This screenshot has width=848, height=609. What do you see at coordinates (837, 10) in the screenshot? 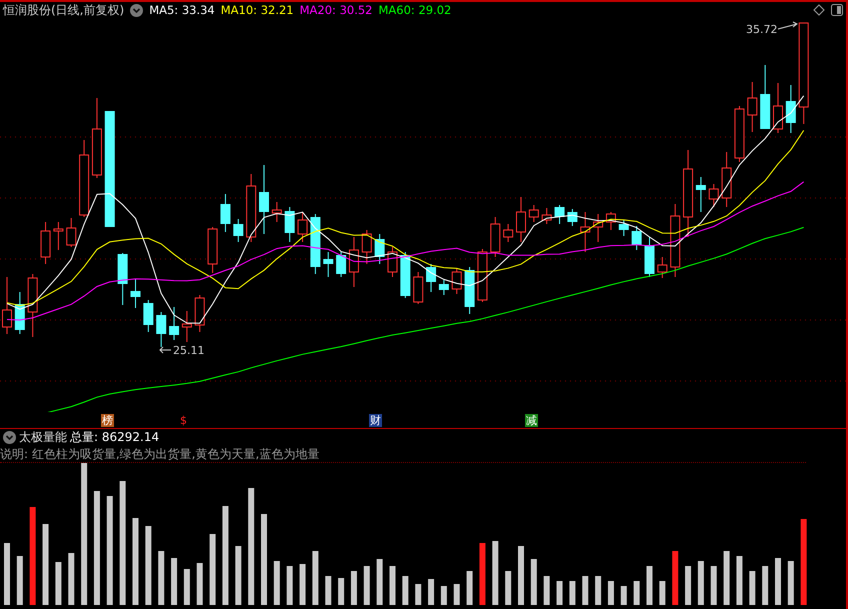
I see `panel-toggle-icon` at bounding box center [837, 10].